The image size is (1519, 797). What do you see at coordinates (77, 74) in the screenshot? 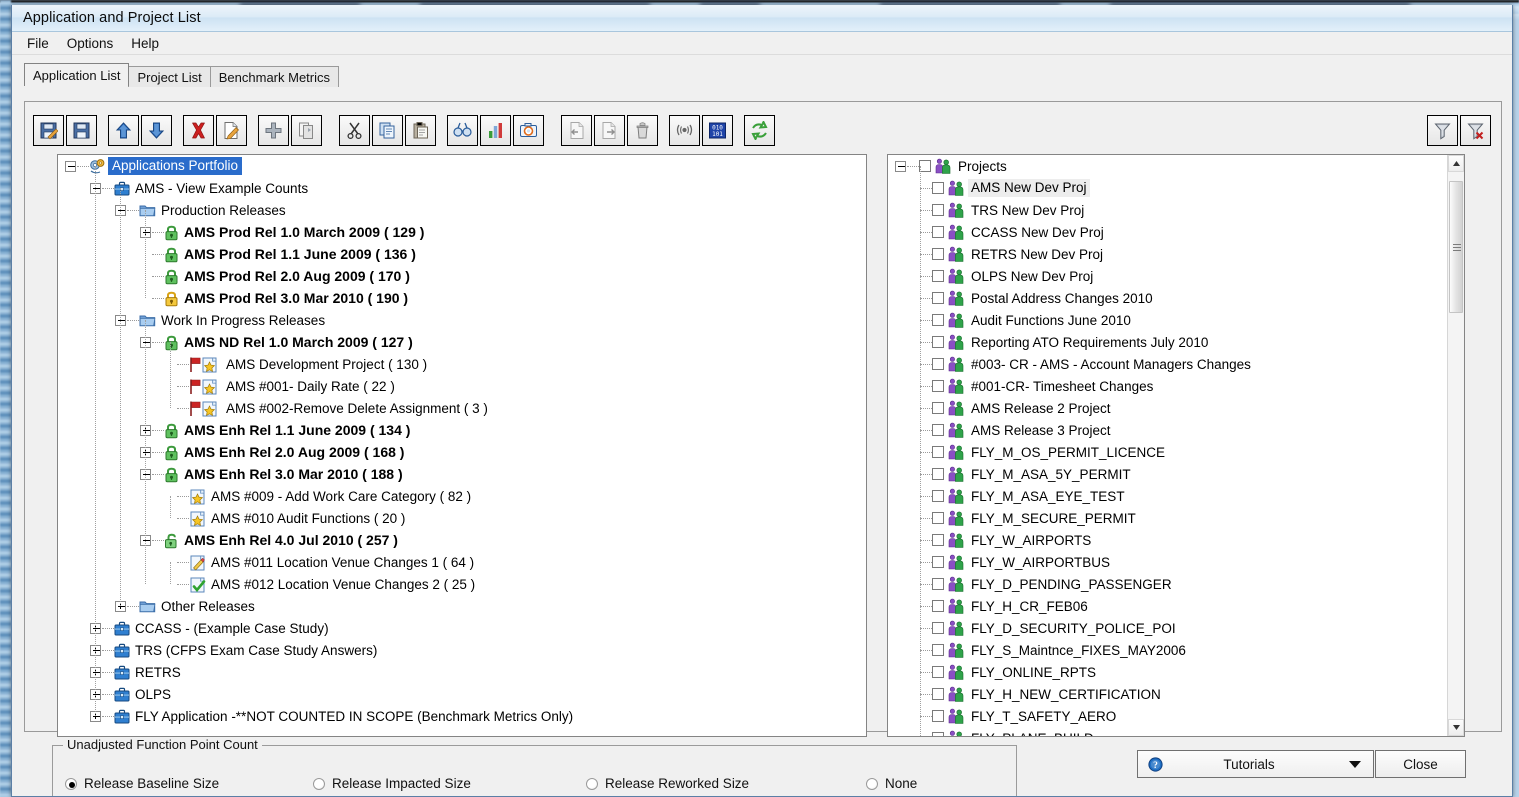
I see `tab-application-list: Application List` at bounding box center [77, 74].